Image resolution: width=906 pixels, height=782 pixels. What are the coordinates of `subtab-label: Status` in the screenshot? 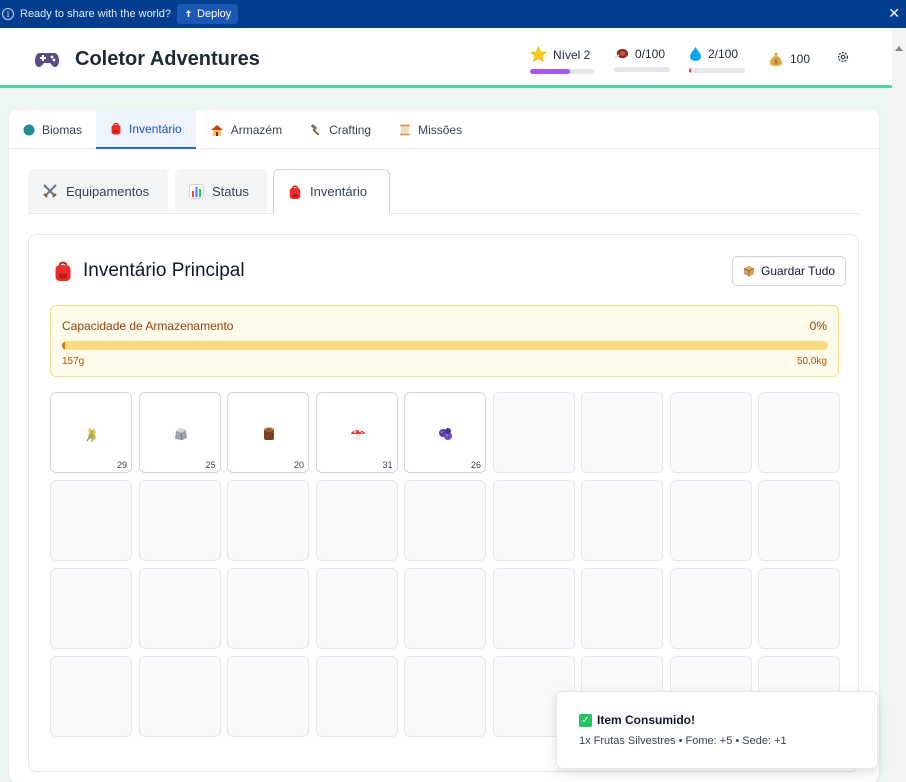 It's located at (230, 191).